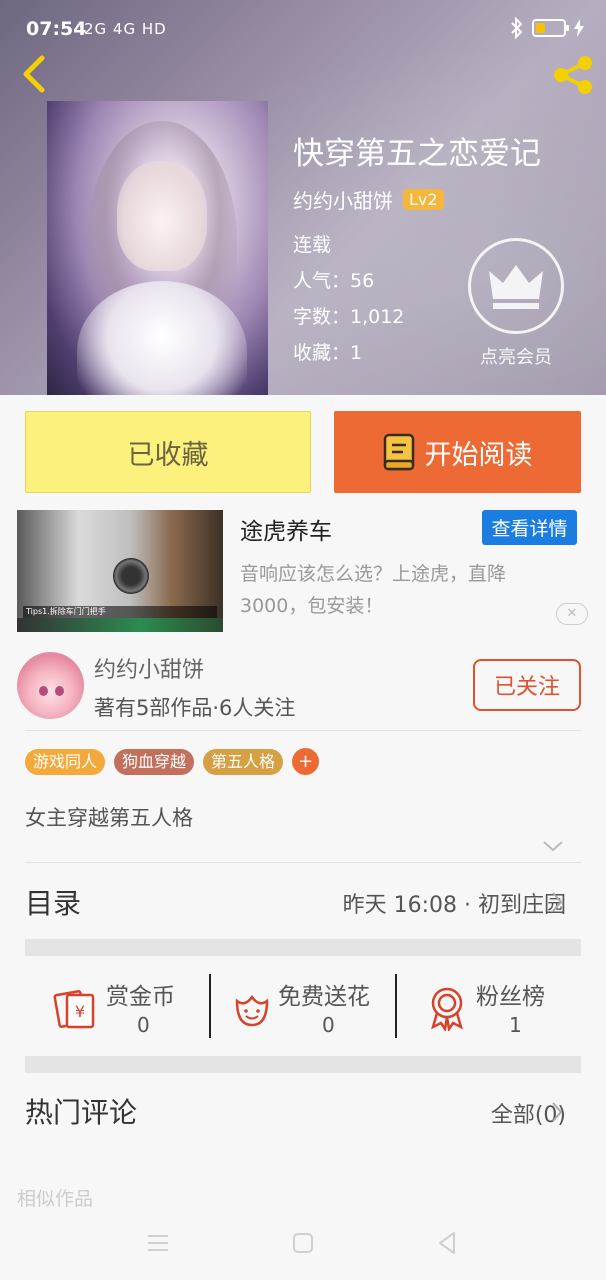 The width and height of the screenshot is (606, 1280). I want to click on flower-icon, so click(252, 1010).